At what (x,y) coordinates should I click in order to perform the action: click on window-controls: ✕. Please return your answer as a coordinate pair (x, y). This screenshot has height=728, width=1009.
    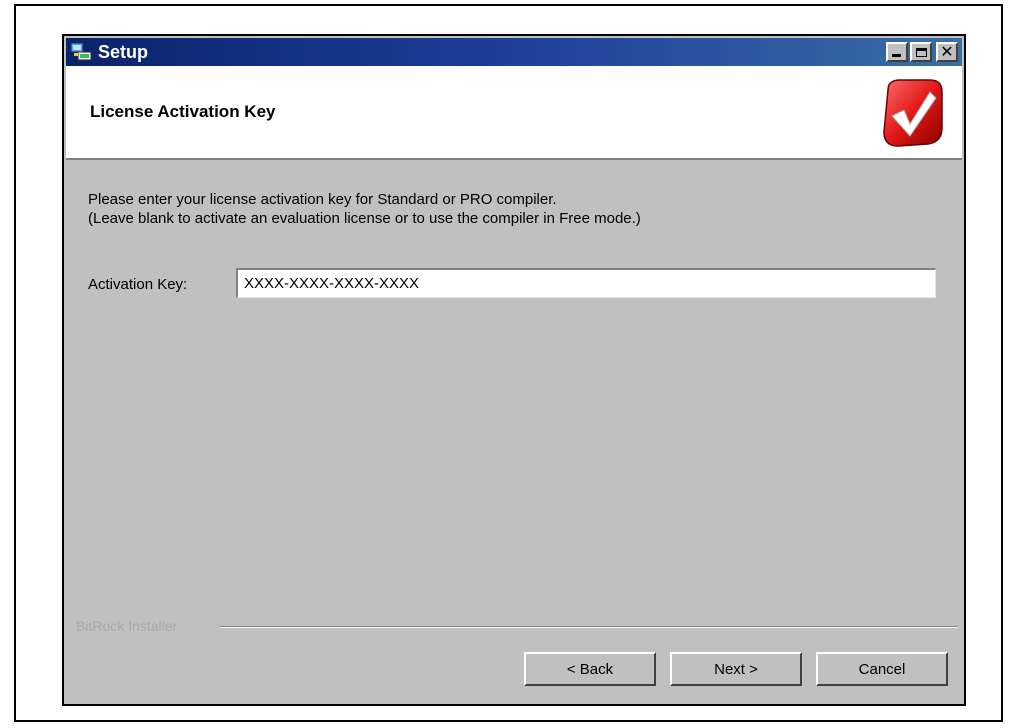
    Looking at the image, I should click on (922, 52).